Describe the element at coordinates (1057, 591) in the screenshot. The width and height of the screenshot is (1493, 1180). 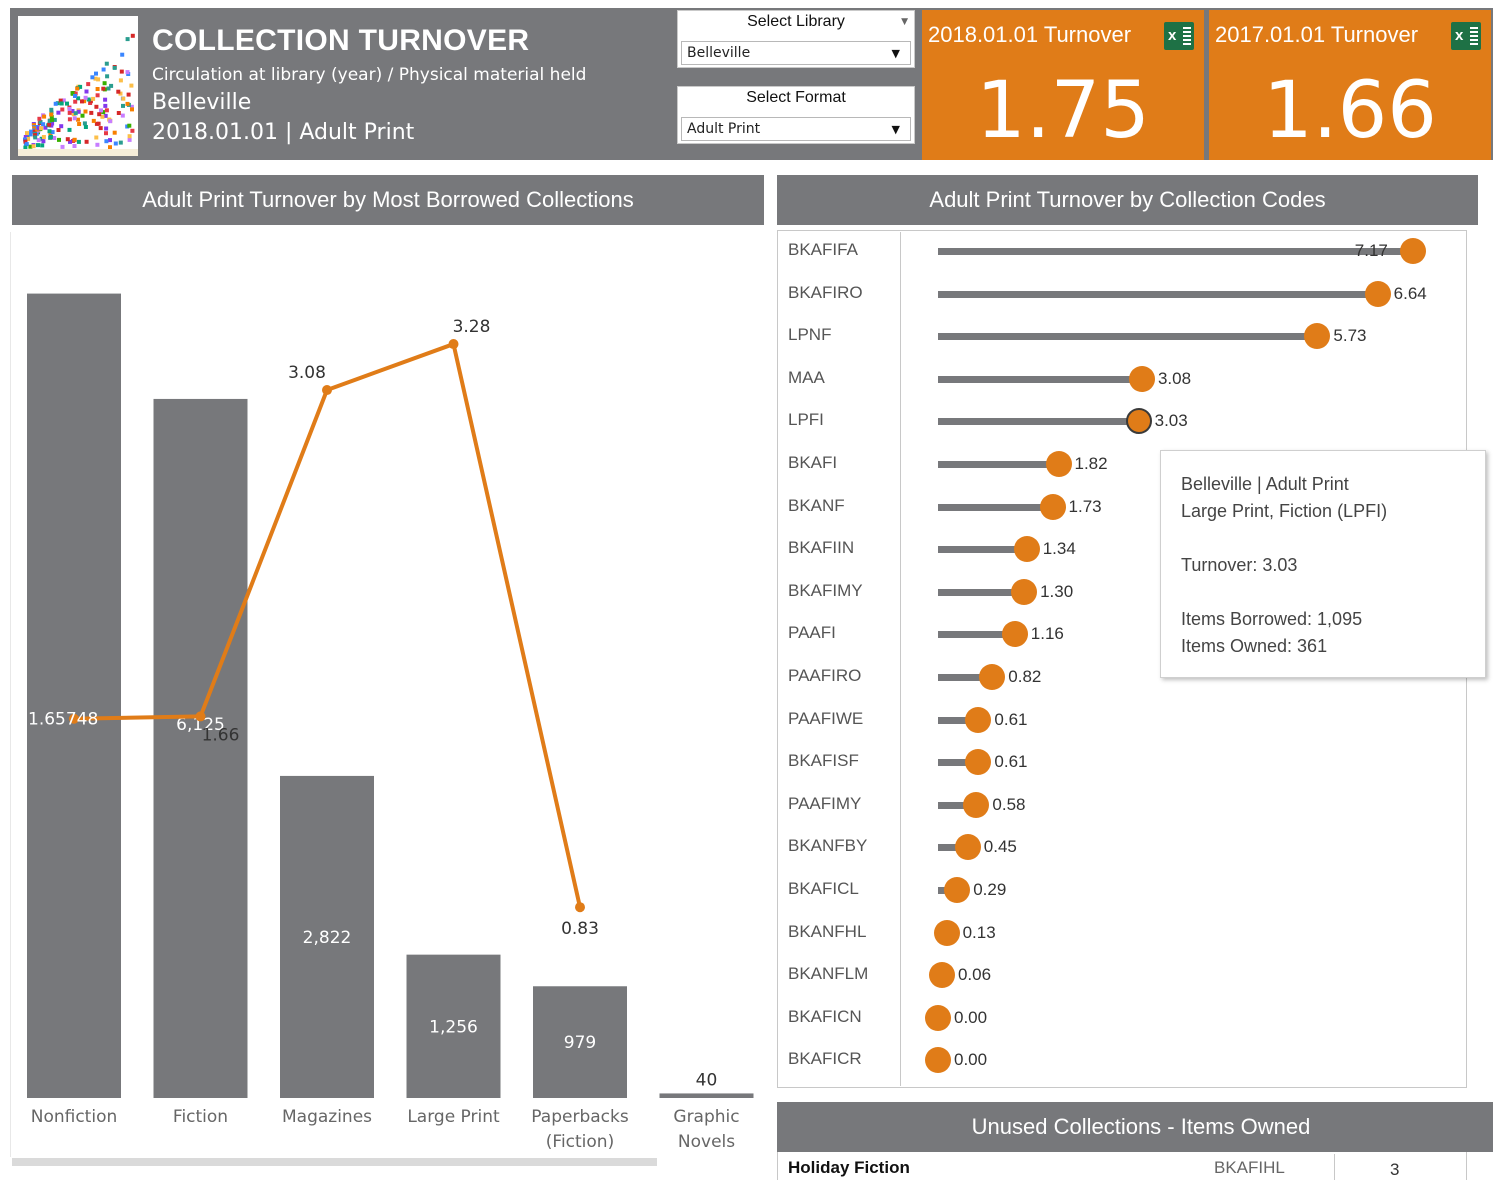
I see `lollipop-value-label: 1.30` at that location.